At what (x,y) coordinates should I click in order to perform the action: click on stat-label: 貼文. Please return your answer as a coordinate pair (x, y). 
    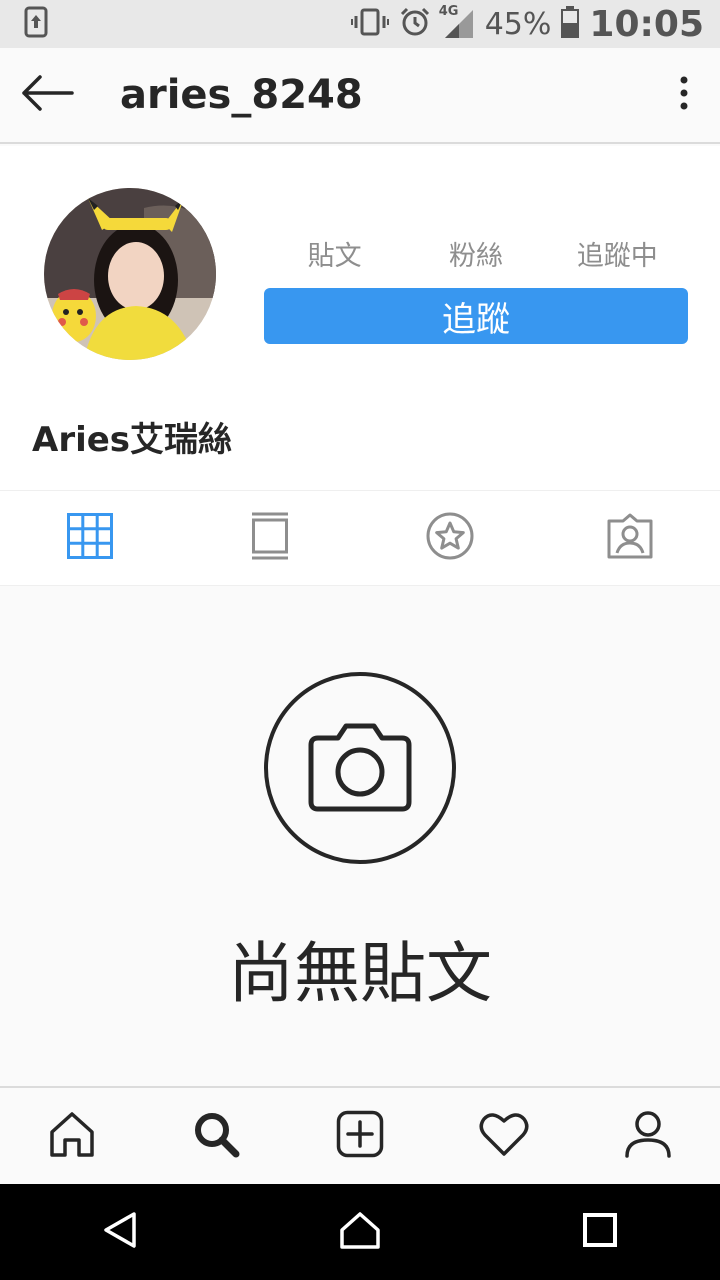
    Looking at the image, I should click on (334, 256).